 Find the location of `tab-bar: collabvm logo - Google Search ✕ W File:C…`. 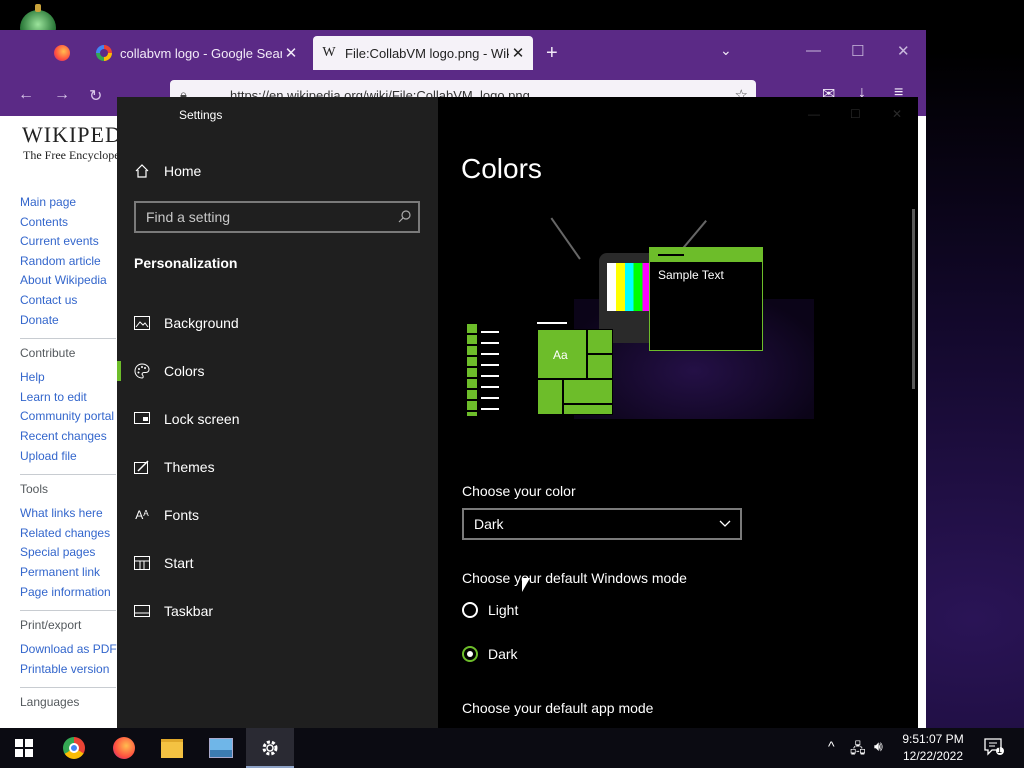

tab-bar: collabvm logo - Google Search ✕ W File:C… is located at coordinates (463, 53).